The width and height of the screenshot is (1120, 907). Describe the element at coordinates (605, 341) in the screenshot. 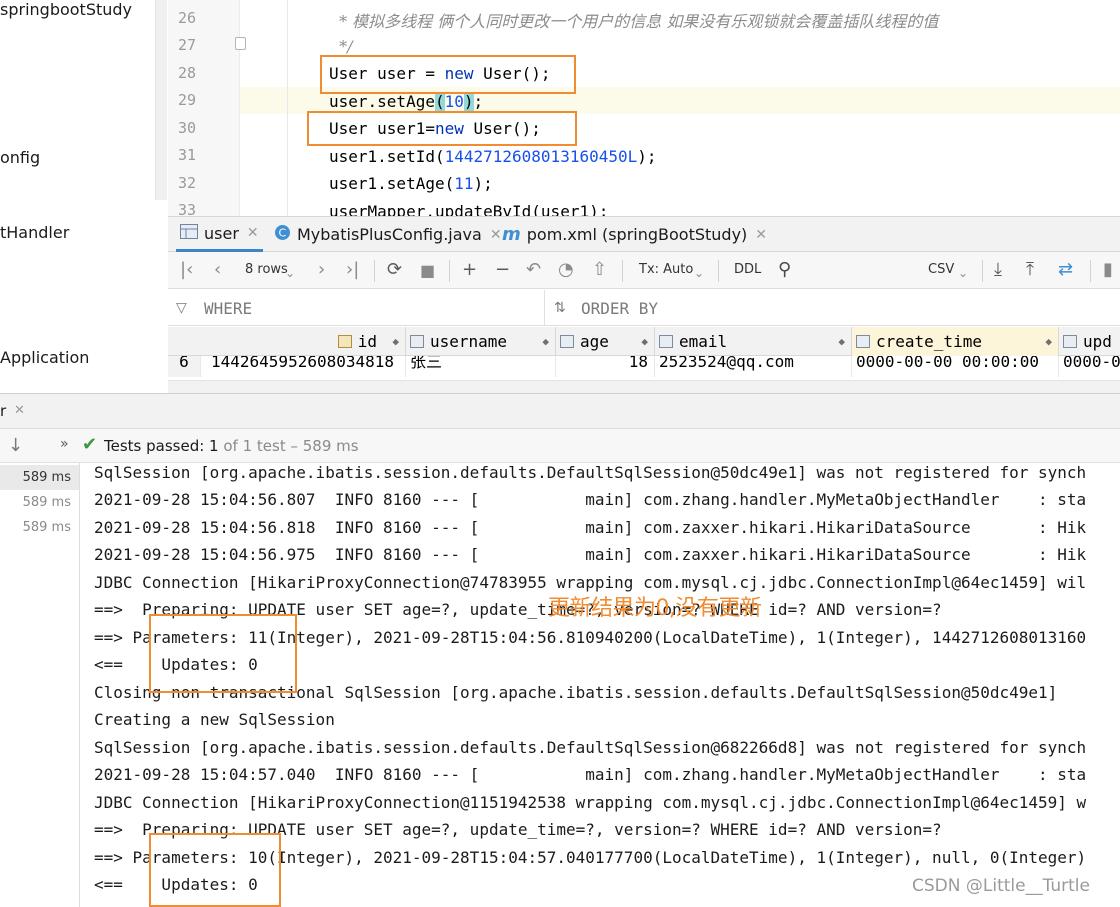

I see `column-header-age: age ◆` at that location.